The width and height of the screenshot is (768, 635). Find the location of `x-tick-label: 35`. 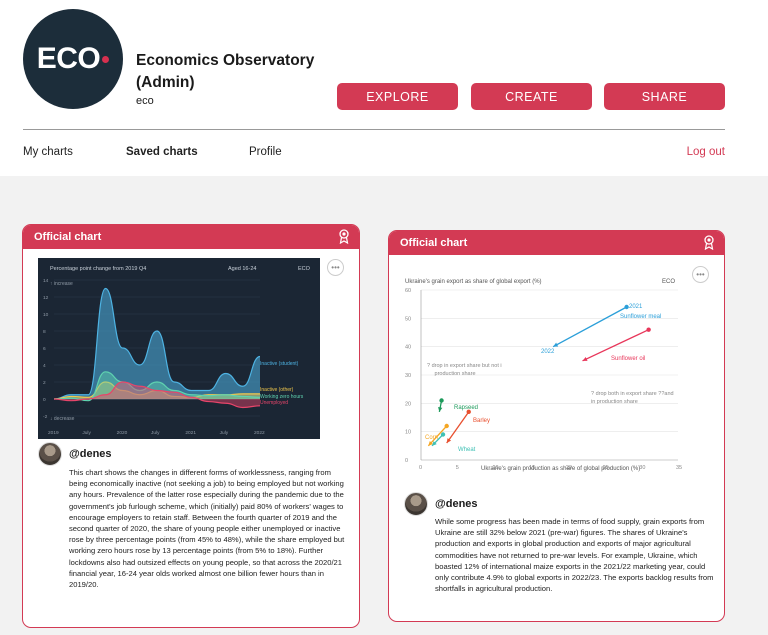

x-tick-label: 35 is located at coordinates (679, 468).